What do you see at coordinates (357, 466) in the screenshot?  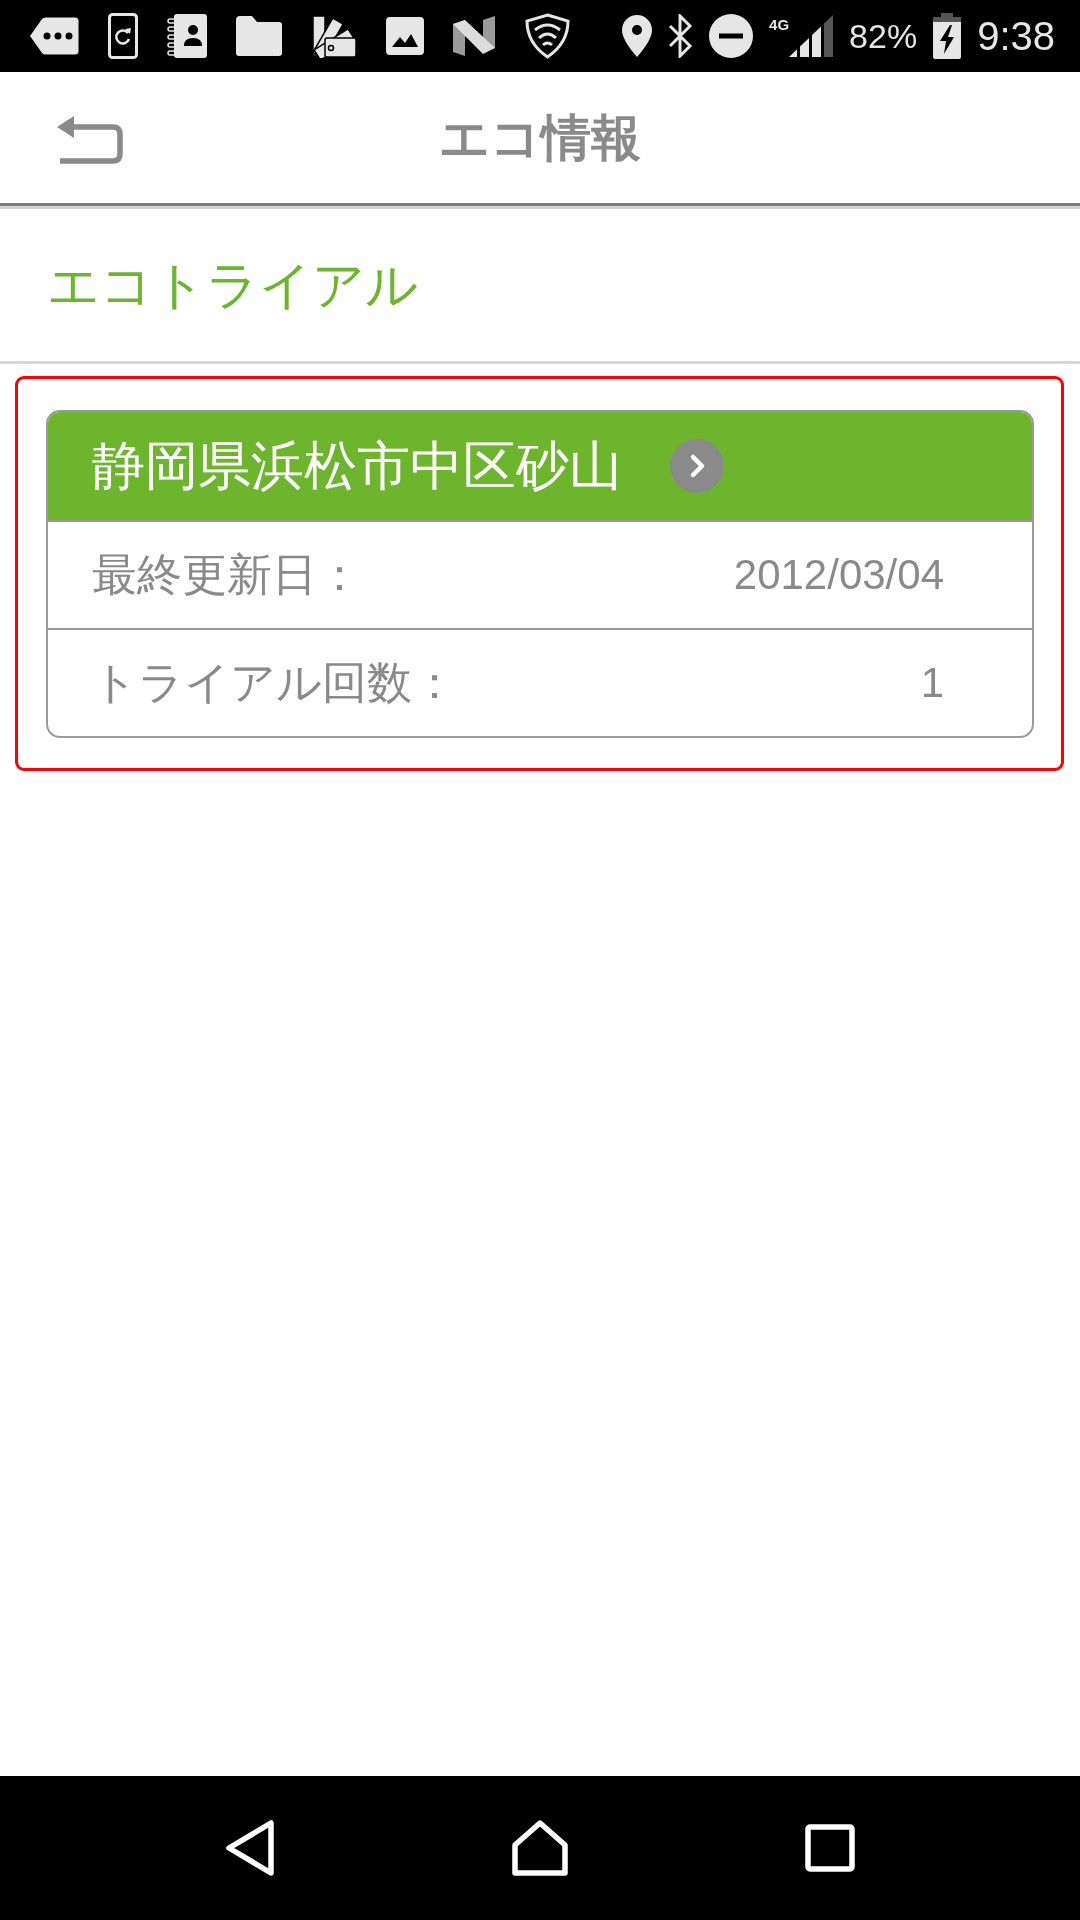 I see `card-title: 静岡県浜松市中区砂山` at bounding box center [357, 466].